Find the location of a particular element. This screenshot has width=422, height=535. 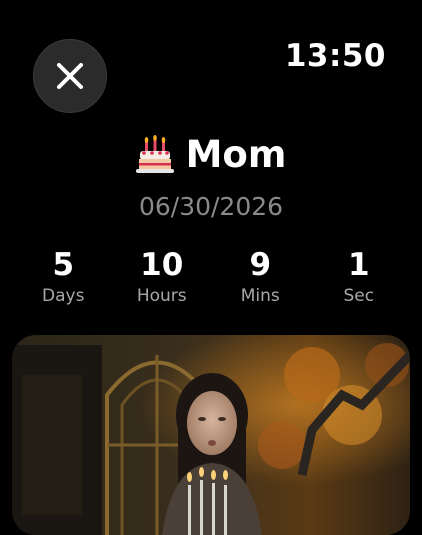

close-icon is located at coordinates (70, 76).